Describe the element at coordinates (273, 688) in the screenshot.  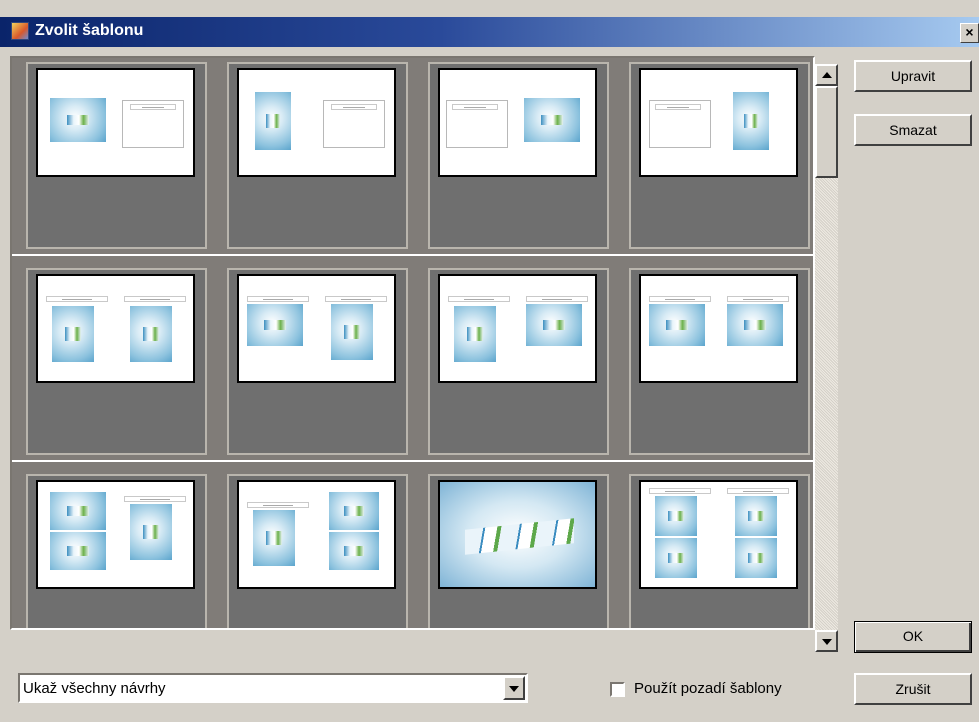
I see `design-filter-select: Ukaž všechny návrhy` at that location.